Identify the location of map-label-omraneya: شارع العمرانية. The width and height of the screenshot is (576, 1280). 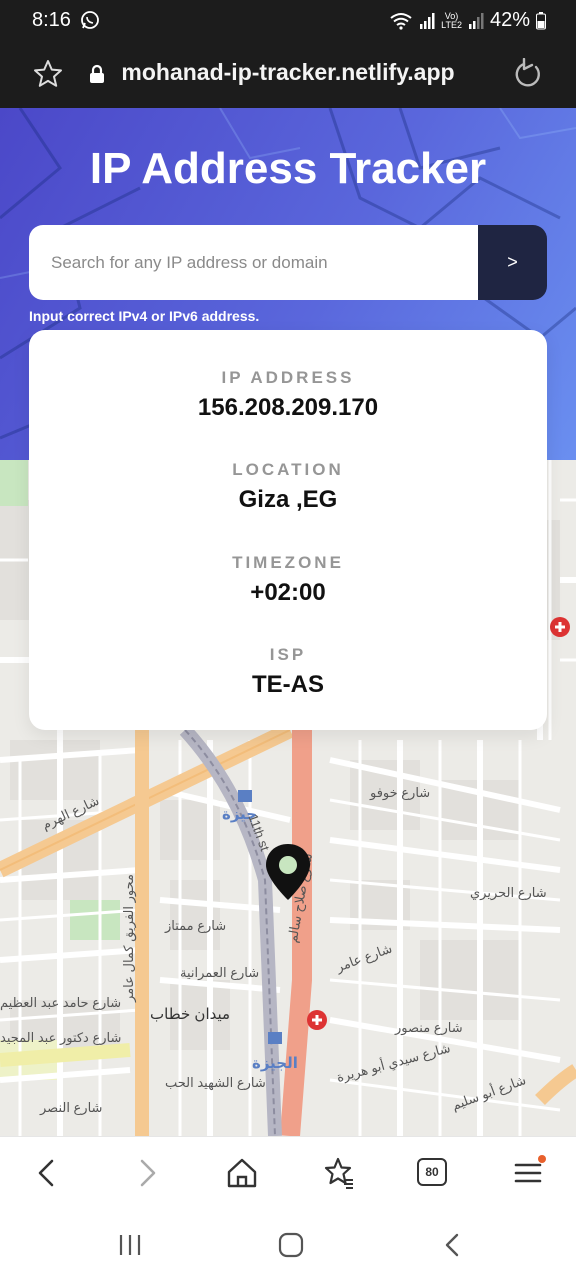
(220, 972).